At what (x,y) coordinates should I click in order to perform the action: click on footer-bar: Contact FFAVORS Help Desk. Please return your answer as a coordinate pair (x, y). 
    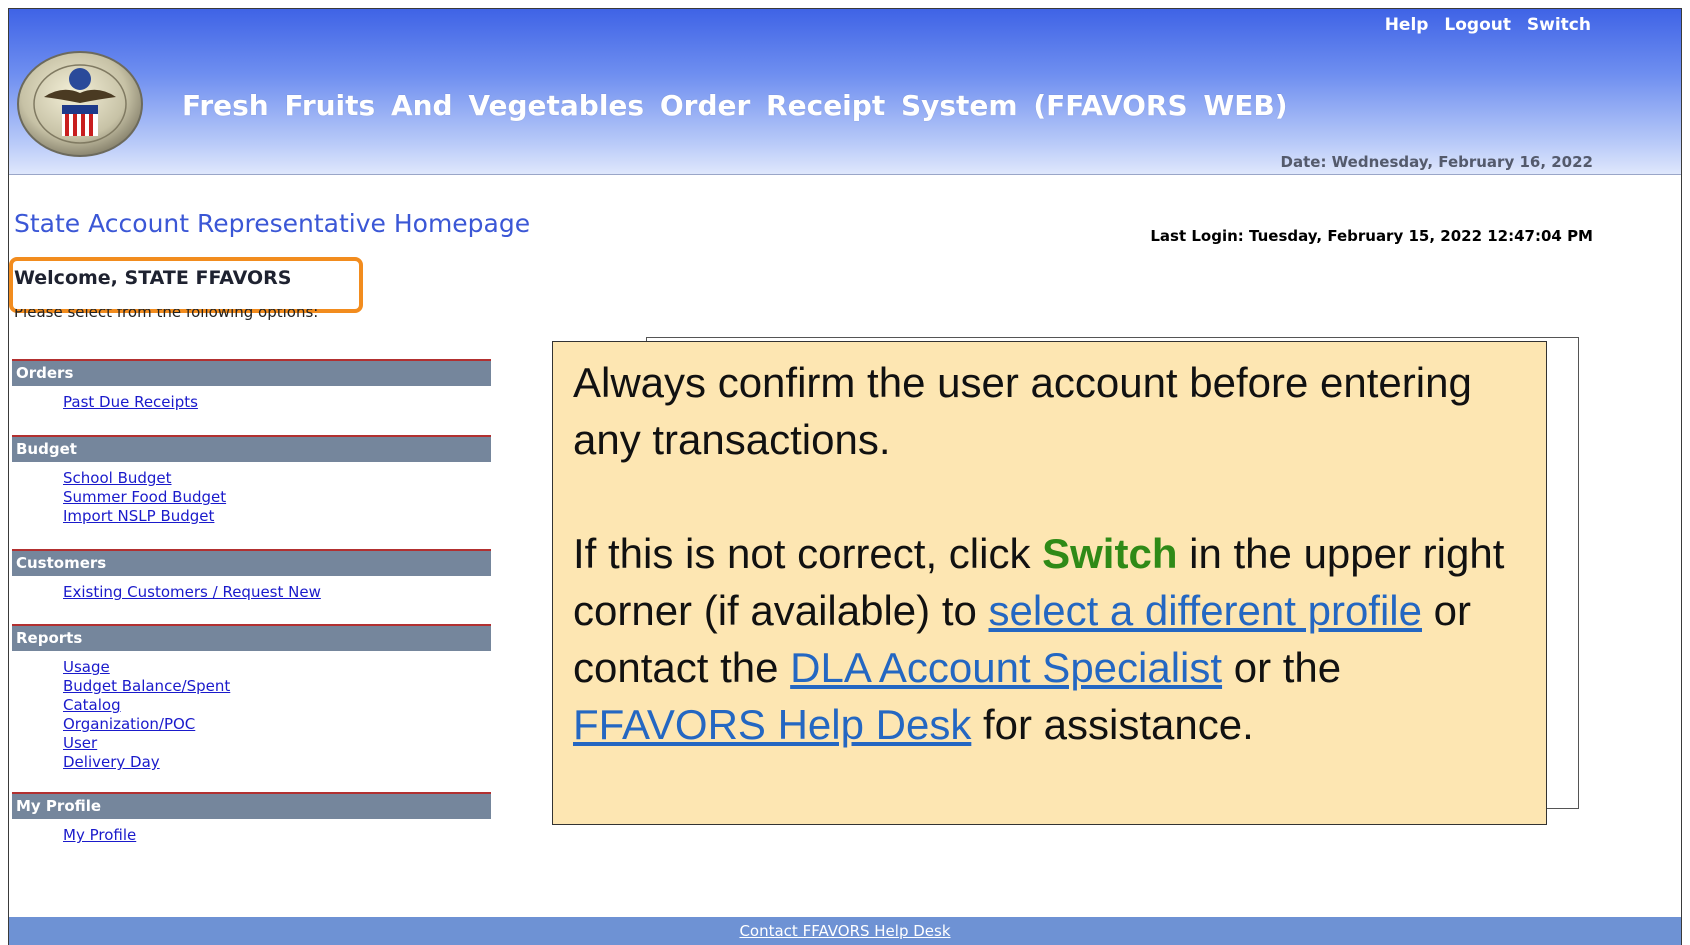
    Looking at the image, I should click on (845, 931).